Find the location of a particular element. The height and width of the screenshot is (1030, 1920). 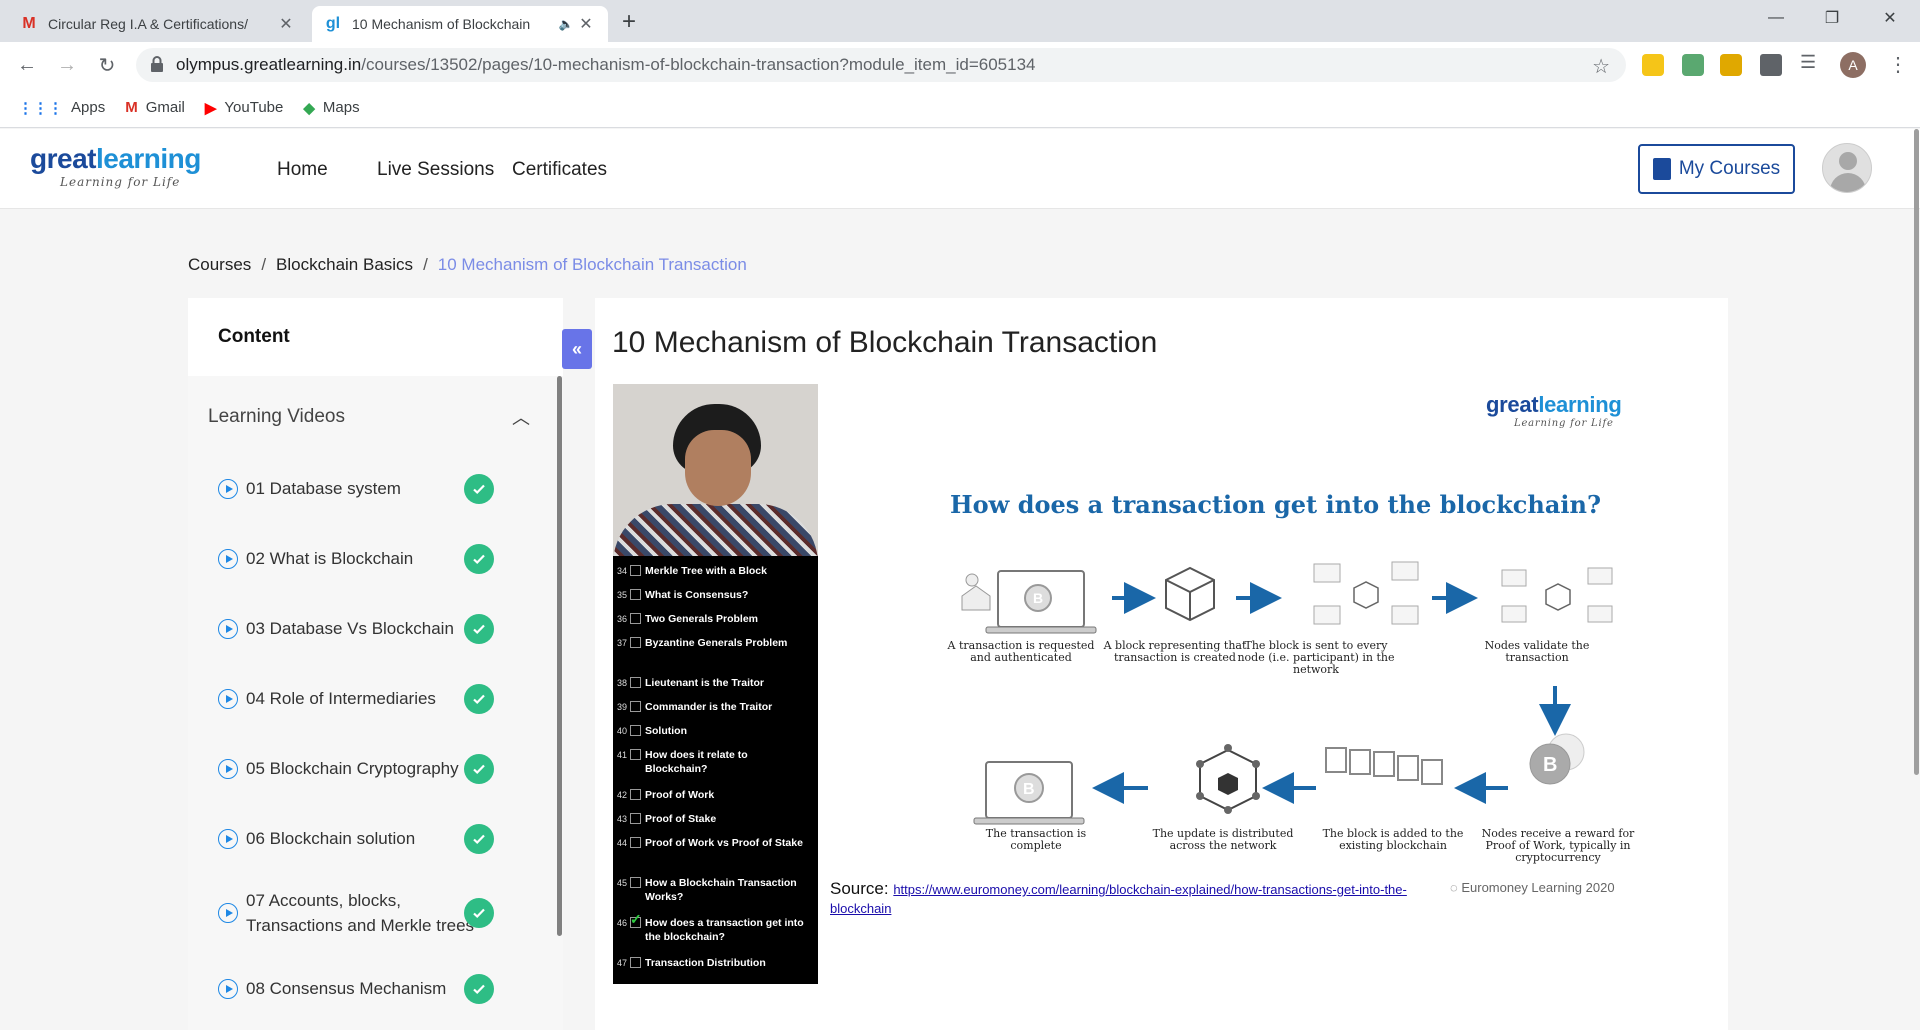

speaker-icon: 🔈 is located at coordinates (566, 24).